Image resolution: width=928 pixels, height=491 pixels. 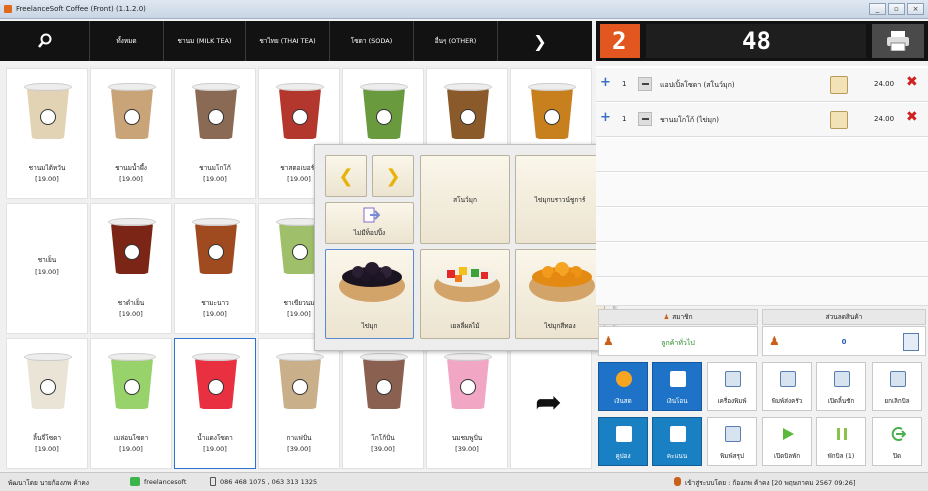 What do you see at coordinates (346, 176) in the screenshot?
I see `topping-prev-button: ❮` at bounding box center [346, 176].